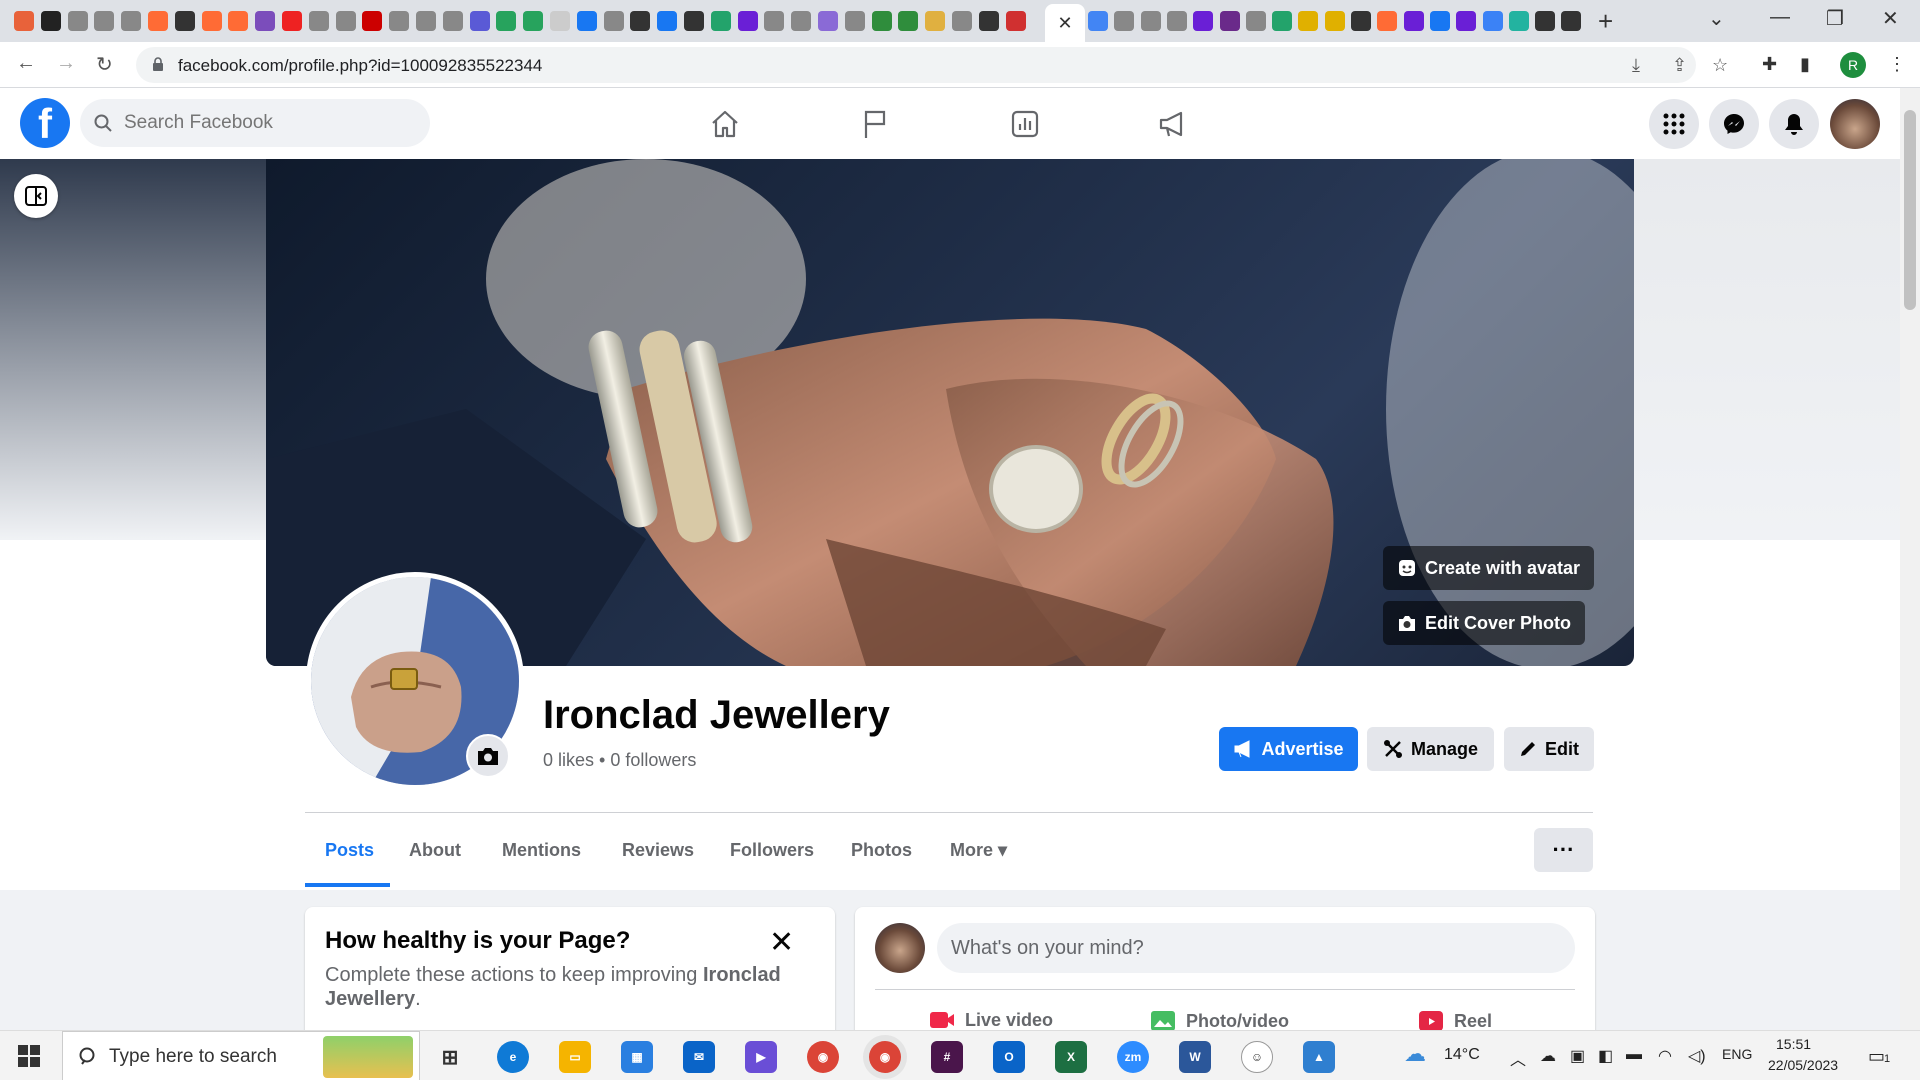 Image resolution: width=1920 pixels, height=1080 pixels. What do you see at coordinates (541, 850) in the screenshot?
I see `tab-mentions: Mentions` at bounding box center [541, 850].